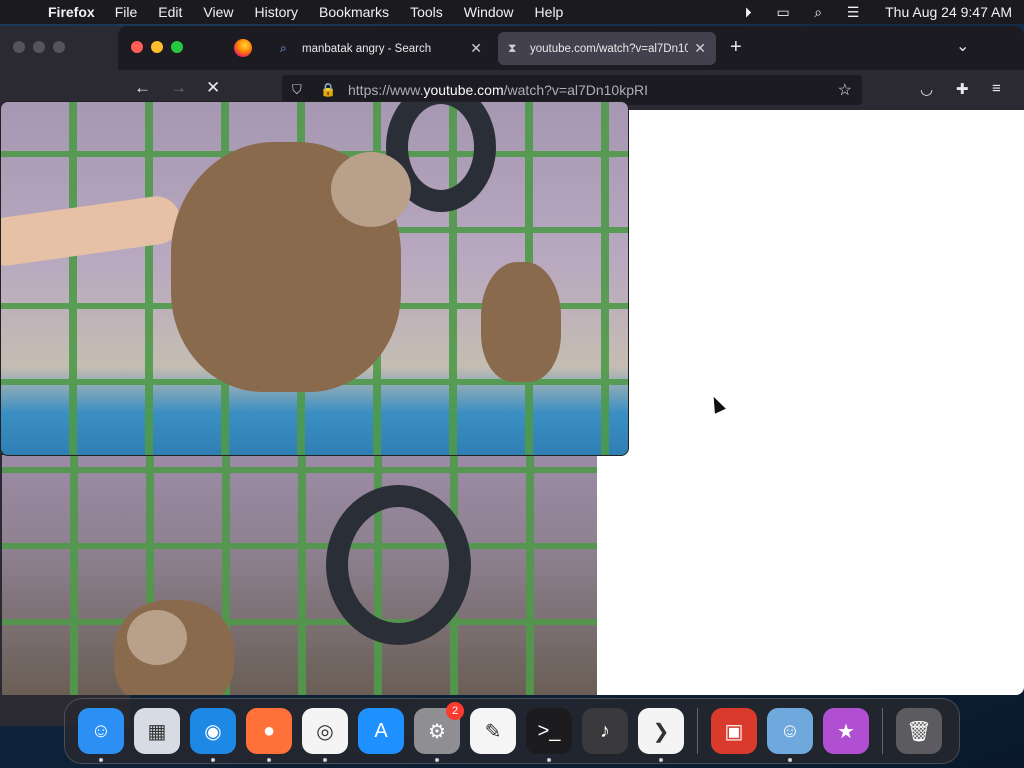 This screenshot has height=768, width=1024. Describe the element at coordinates (157, 47) in the screenshot. I see `window-minimize-icon` at that location.